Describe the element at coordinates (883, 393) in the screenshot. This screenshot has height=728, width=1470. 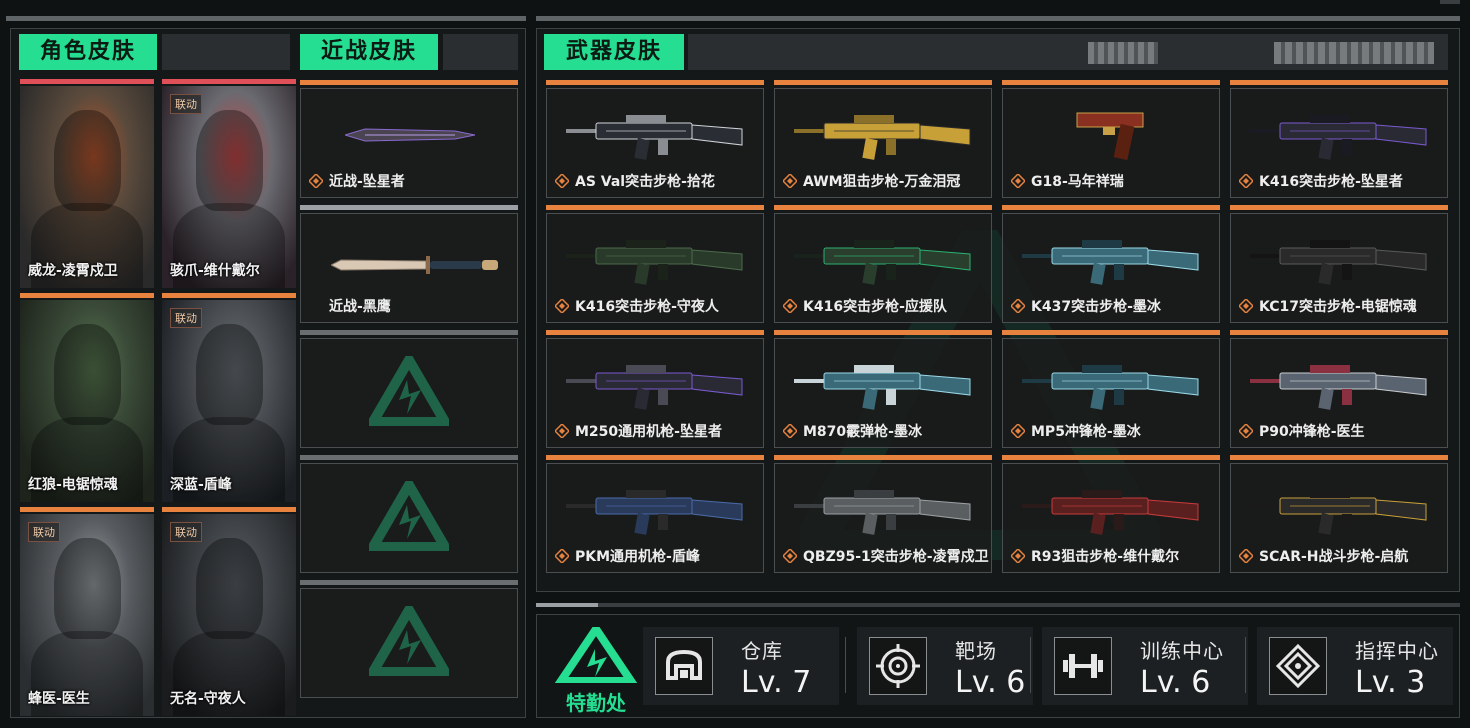
I see `weapon-skin-card: M870霰弹枪-墨冰` at that location.